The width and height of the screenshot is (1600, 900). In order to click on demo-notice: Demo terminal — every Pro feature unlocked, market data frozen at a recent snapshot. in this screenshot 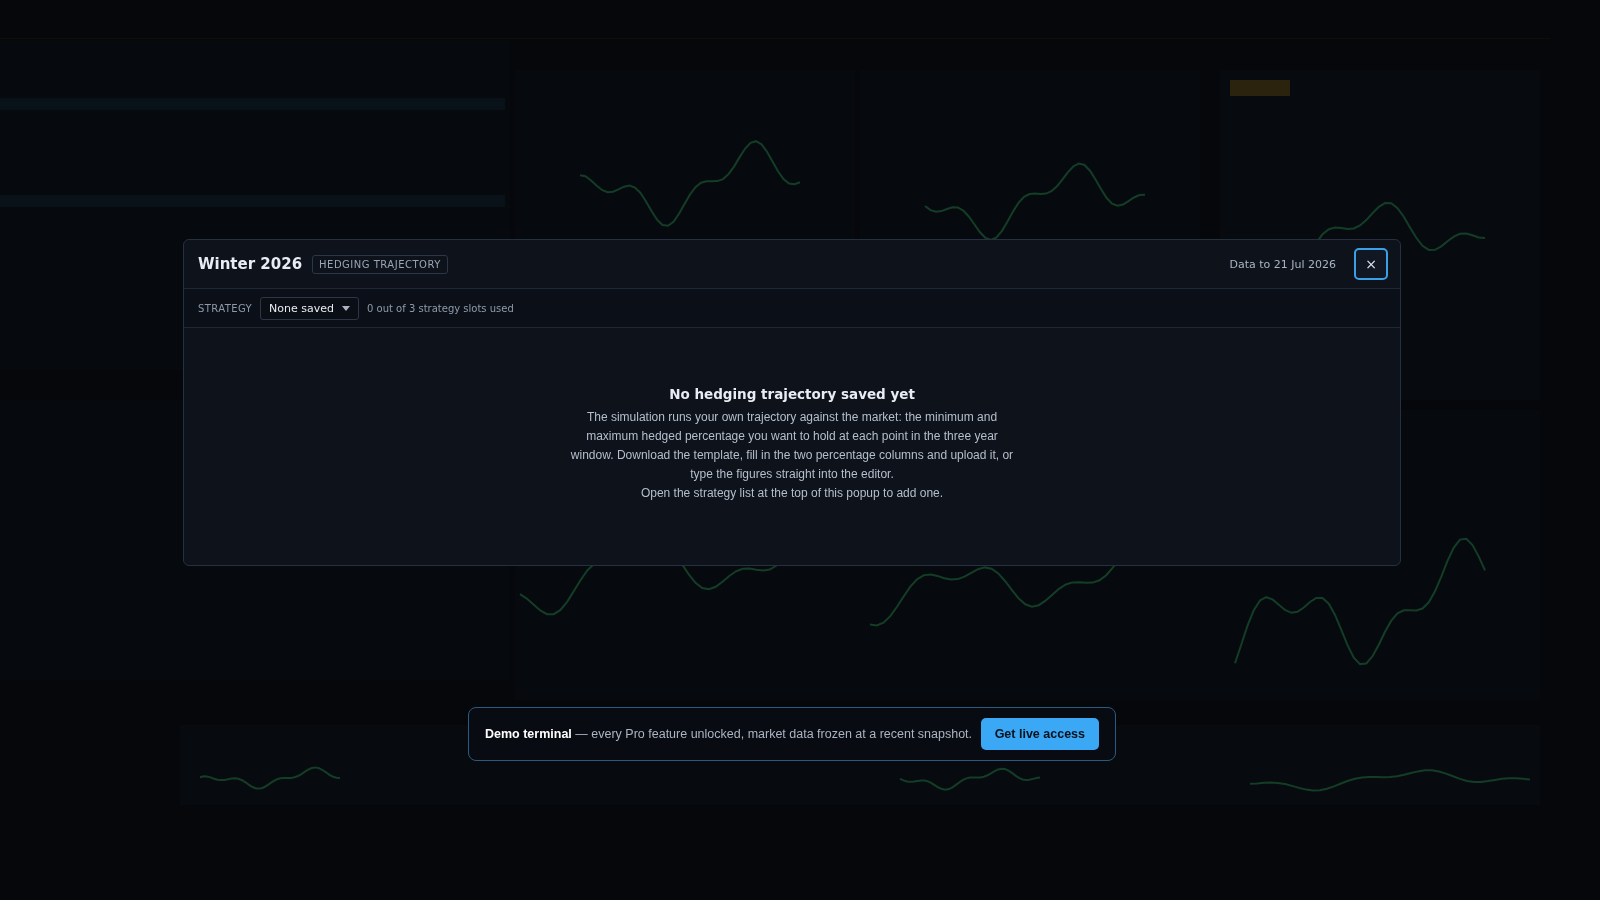, I will do `click(729, 734)`.